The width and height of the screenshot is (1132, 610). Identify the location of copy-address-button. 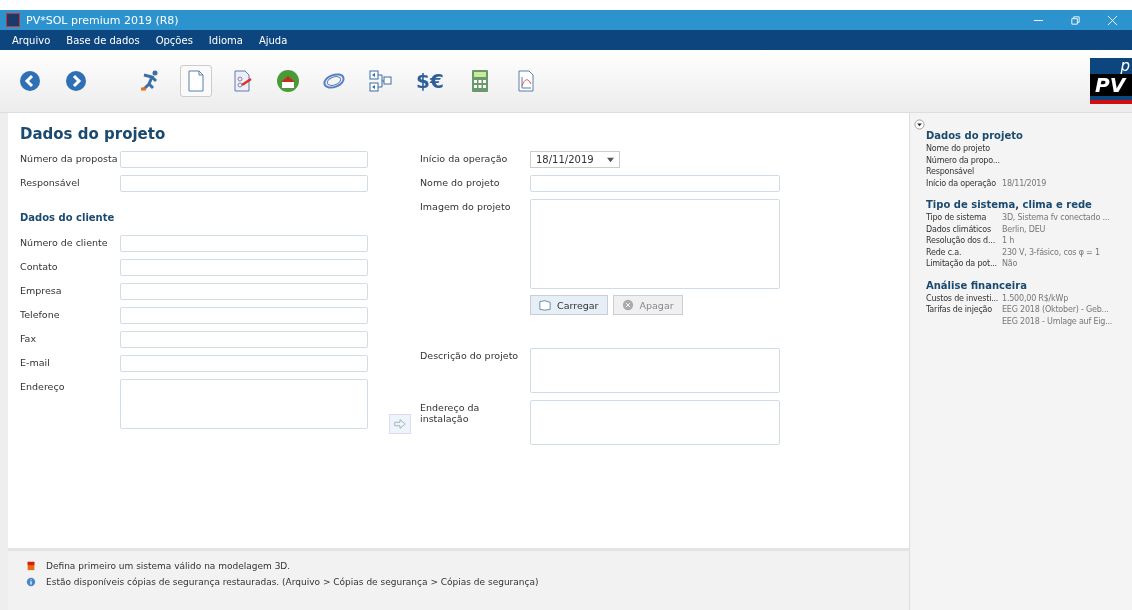
(400, 424).